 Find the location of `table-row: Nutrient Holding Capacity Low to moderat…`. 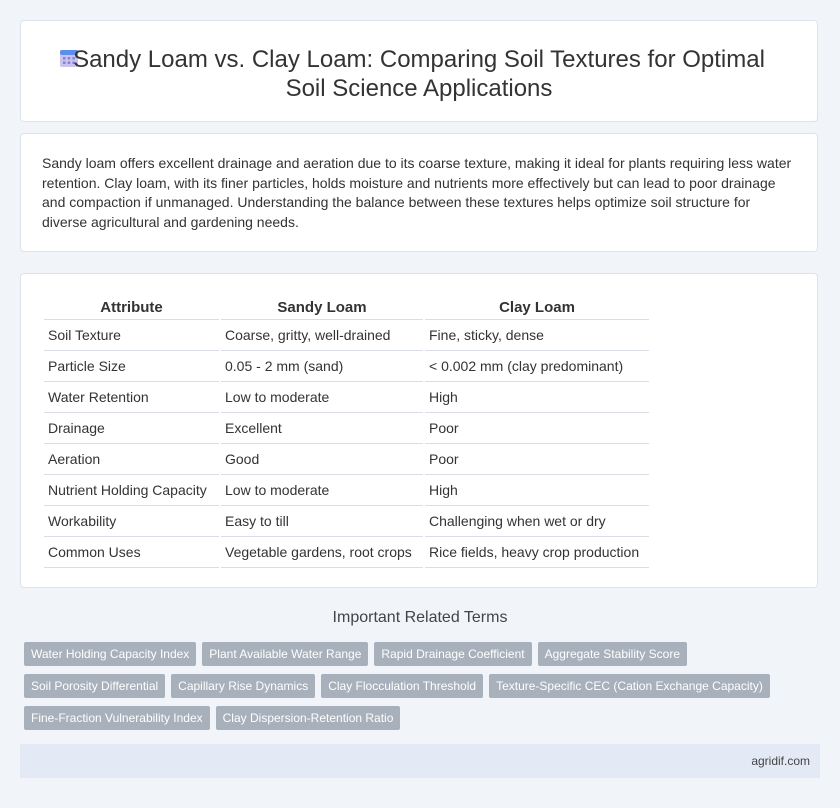

table-row: Nutrient Holding Capacity Low to moderat… is located at coordinates (346, 490).